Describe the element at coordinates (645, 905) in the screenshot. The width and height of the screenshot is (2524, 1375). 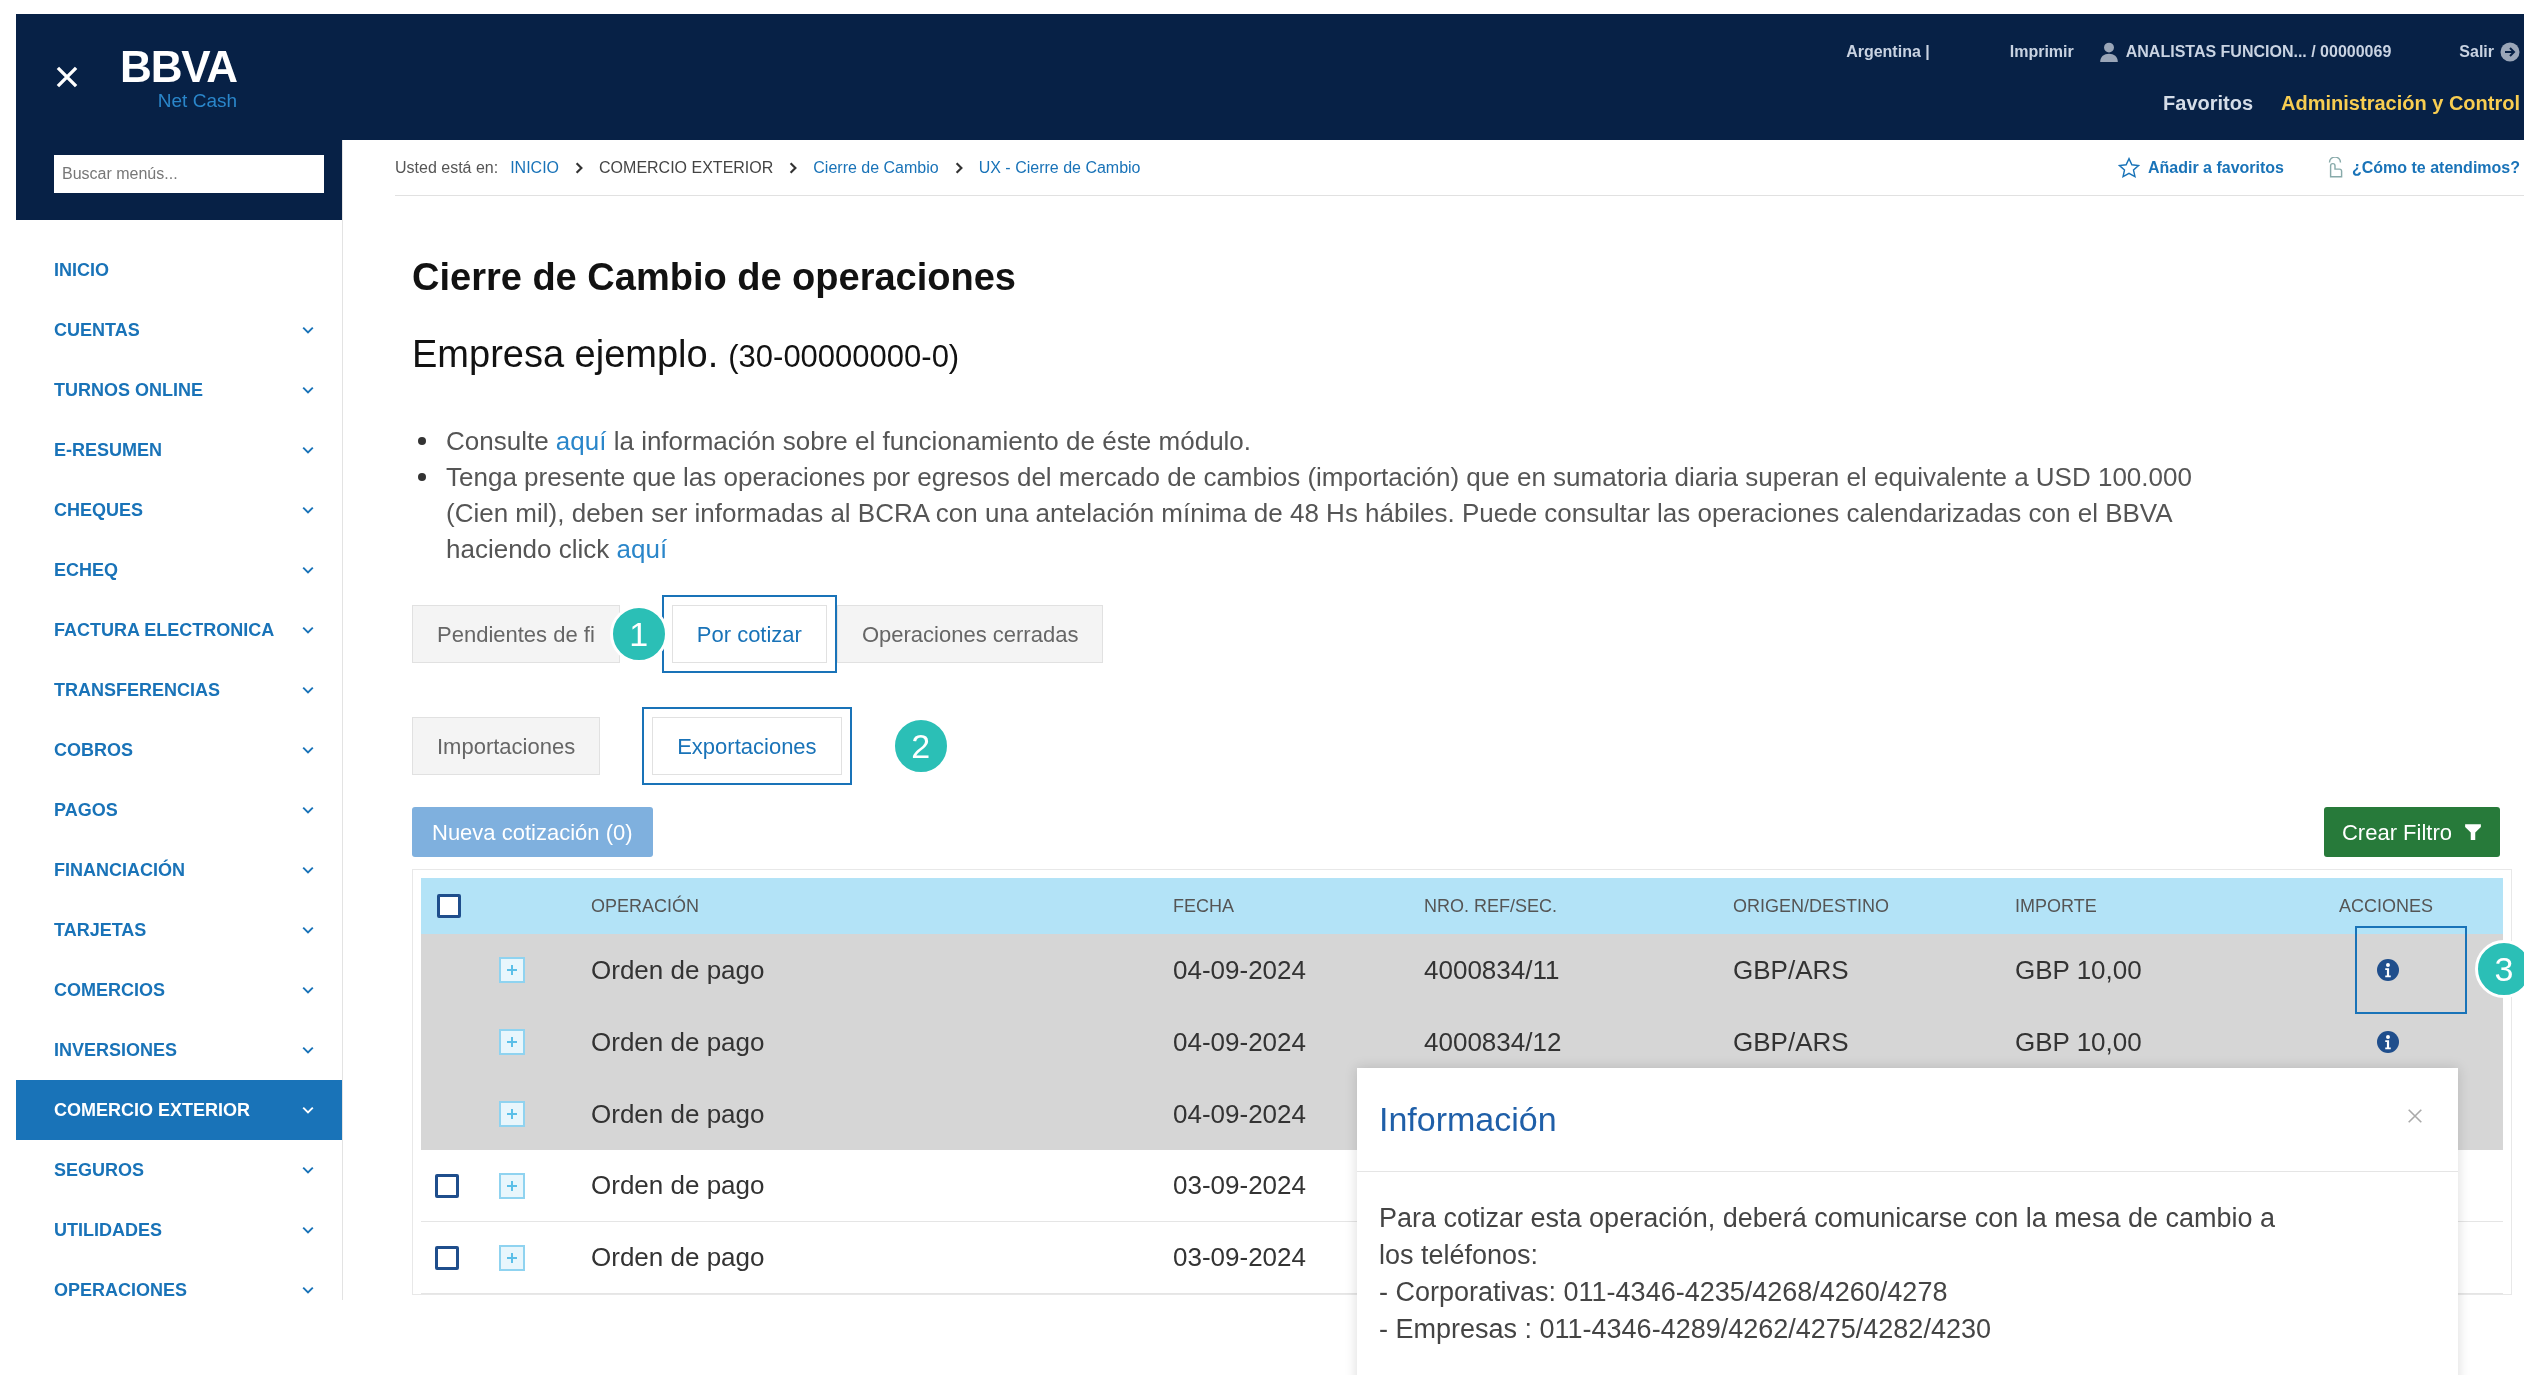
I see `column-header: OPERACIÓN` at that location.